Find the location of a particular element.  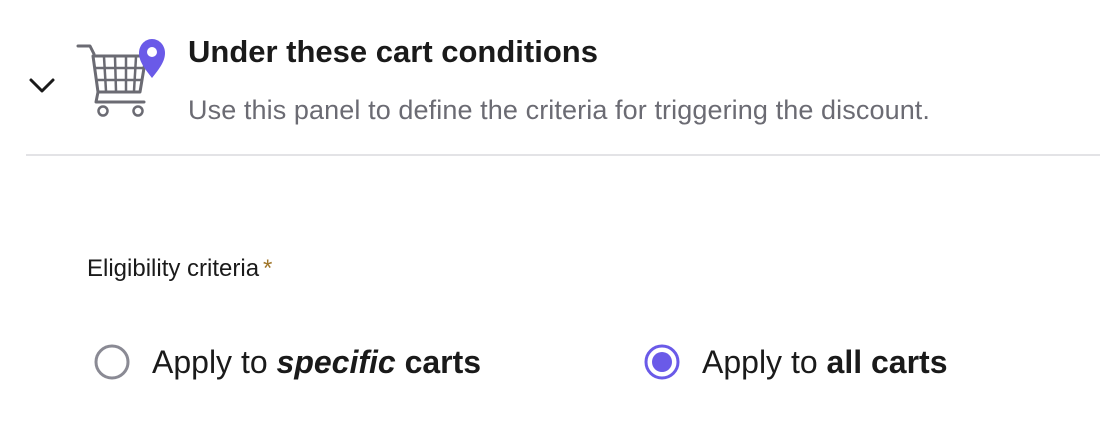

radio-apply-specific-label: Apply to specific carts is located at coordinates (316, 362).